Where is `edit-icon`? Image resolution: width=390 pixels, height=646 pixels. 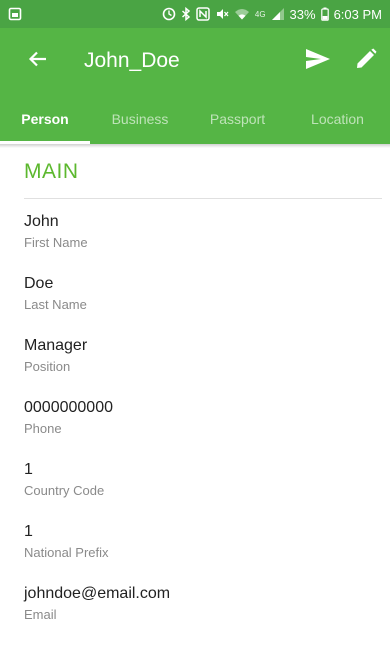 edit-icon is located at coordinates (366, 61).